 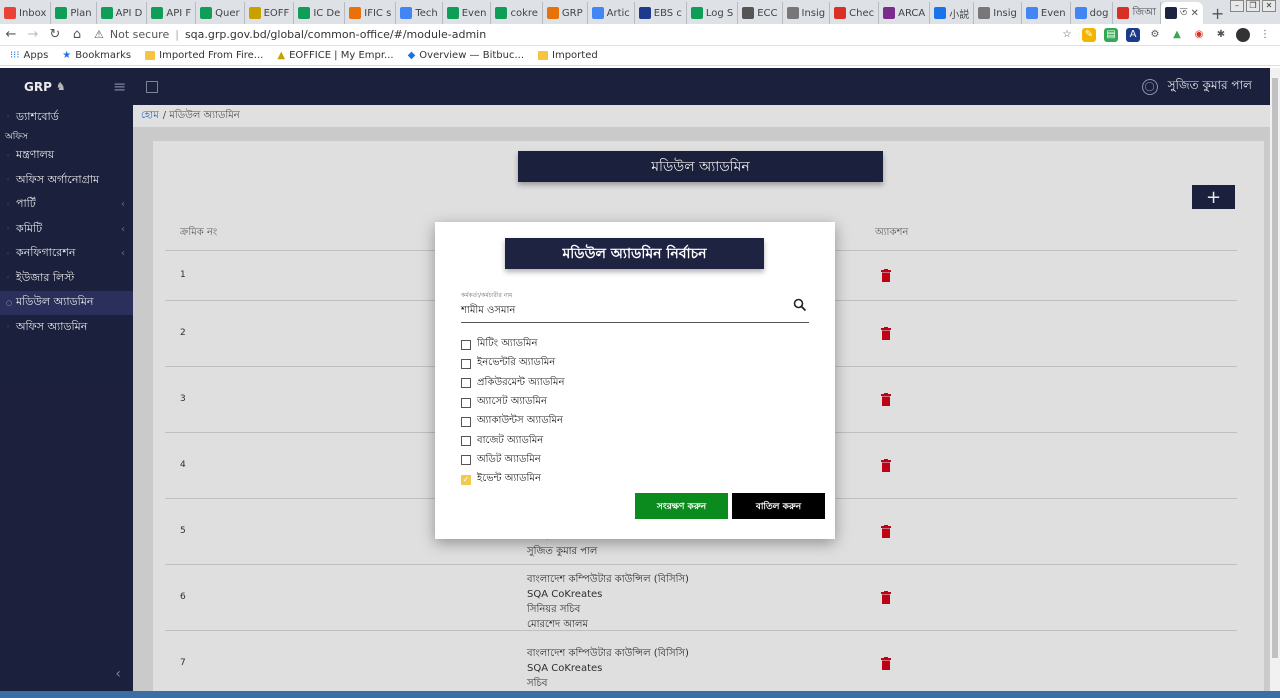 I want to click on browser-tab: GRP, so click(x=565, y=13).